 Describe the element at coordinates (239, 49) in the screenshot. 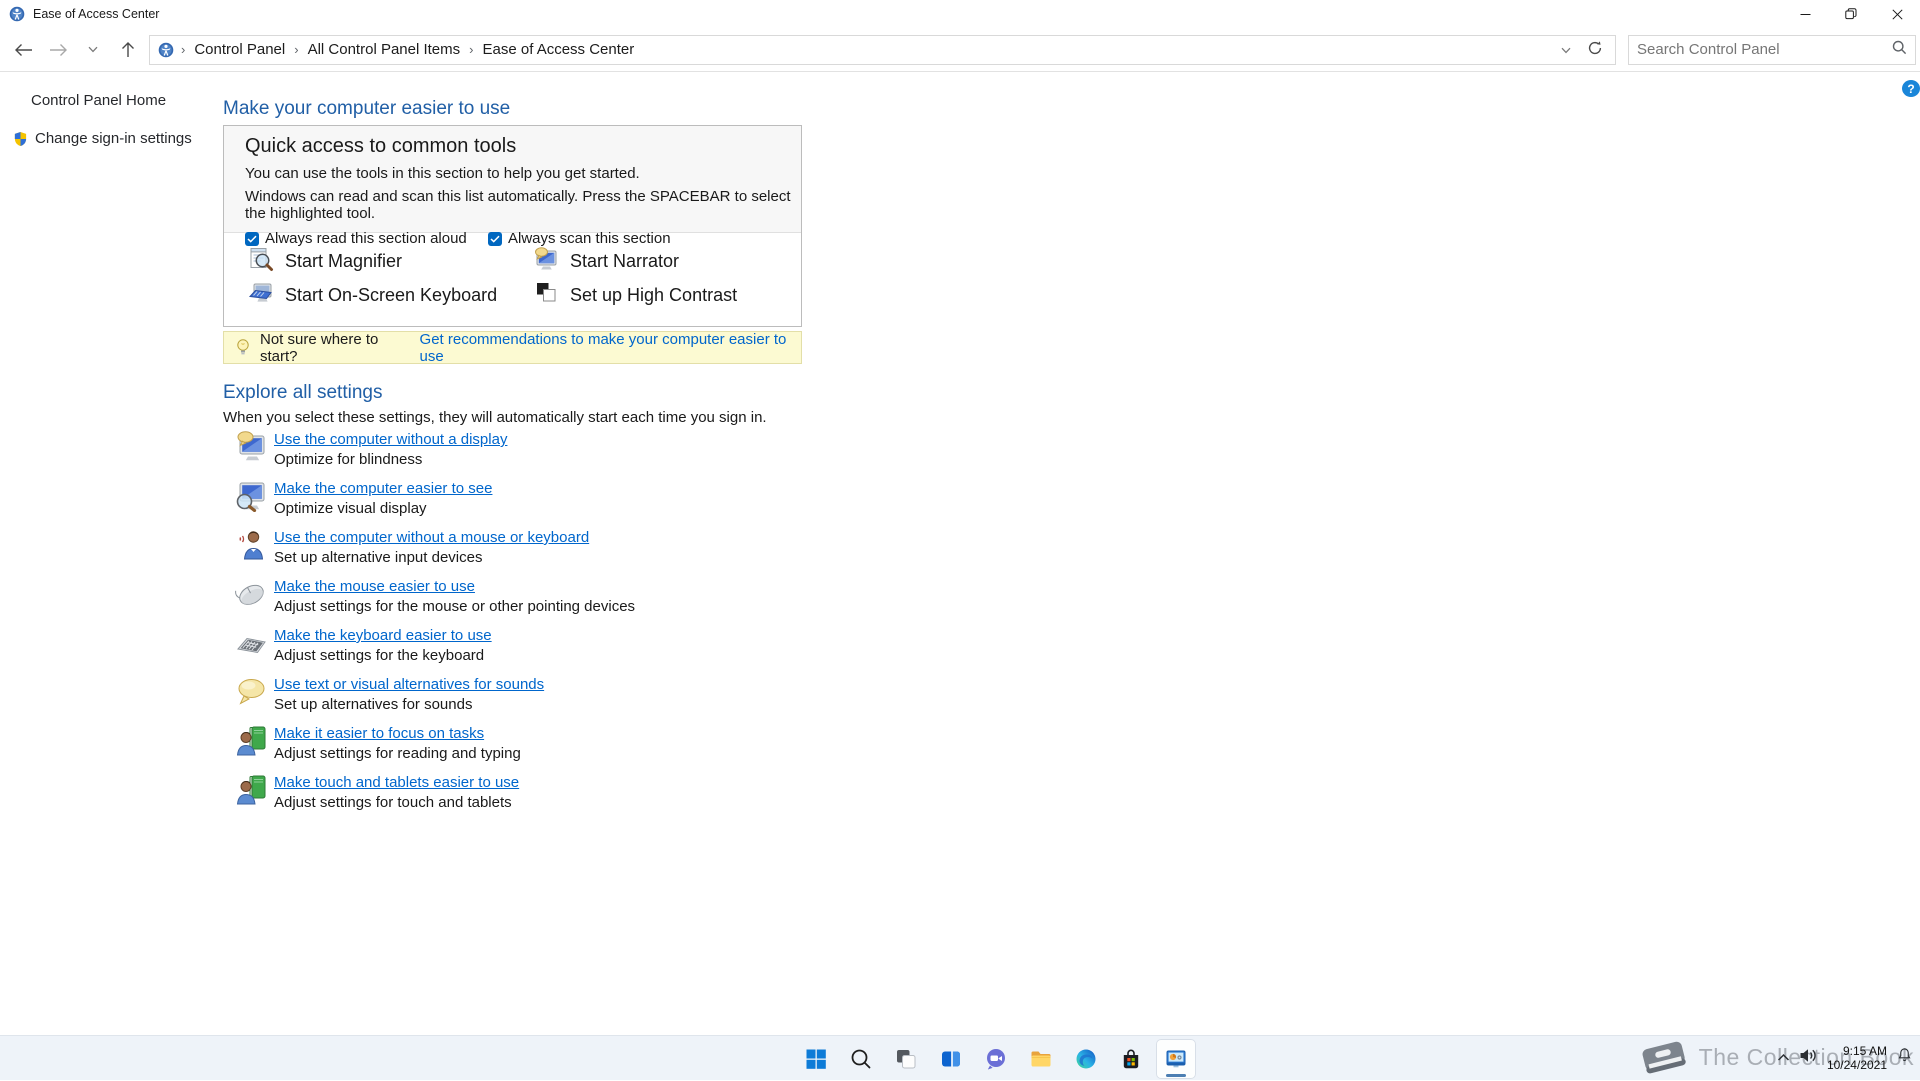

I see `breadcrumb-control-panel: Control Panel` at that location.